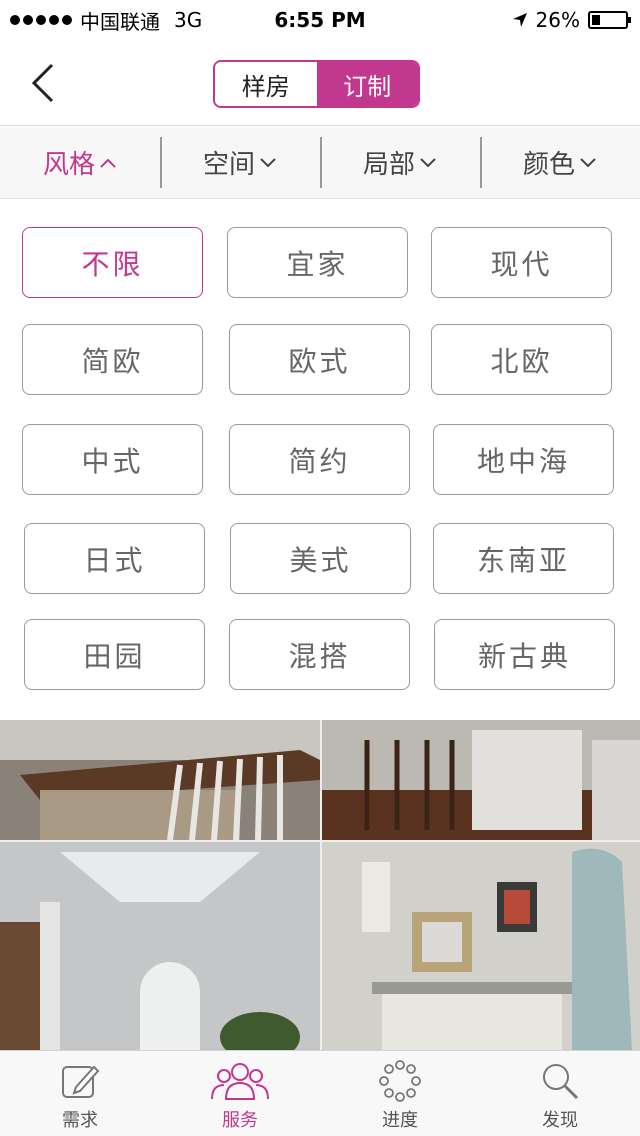 Image resolution: width=640 pixels, height=1136 pixels. I want to click on people-icon, so click(240, 1081).